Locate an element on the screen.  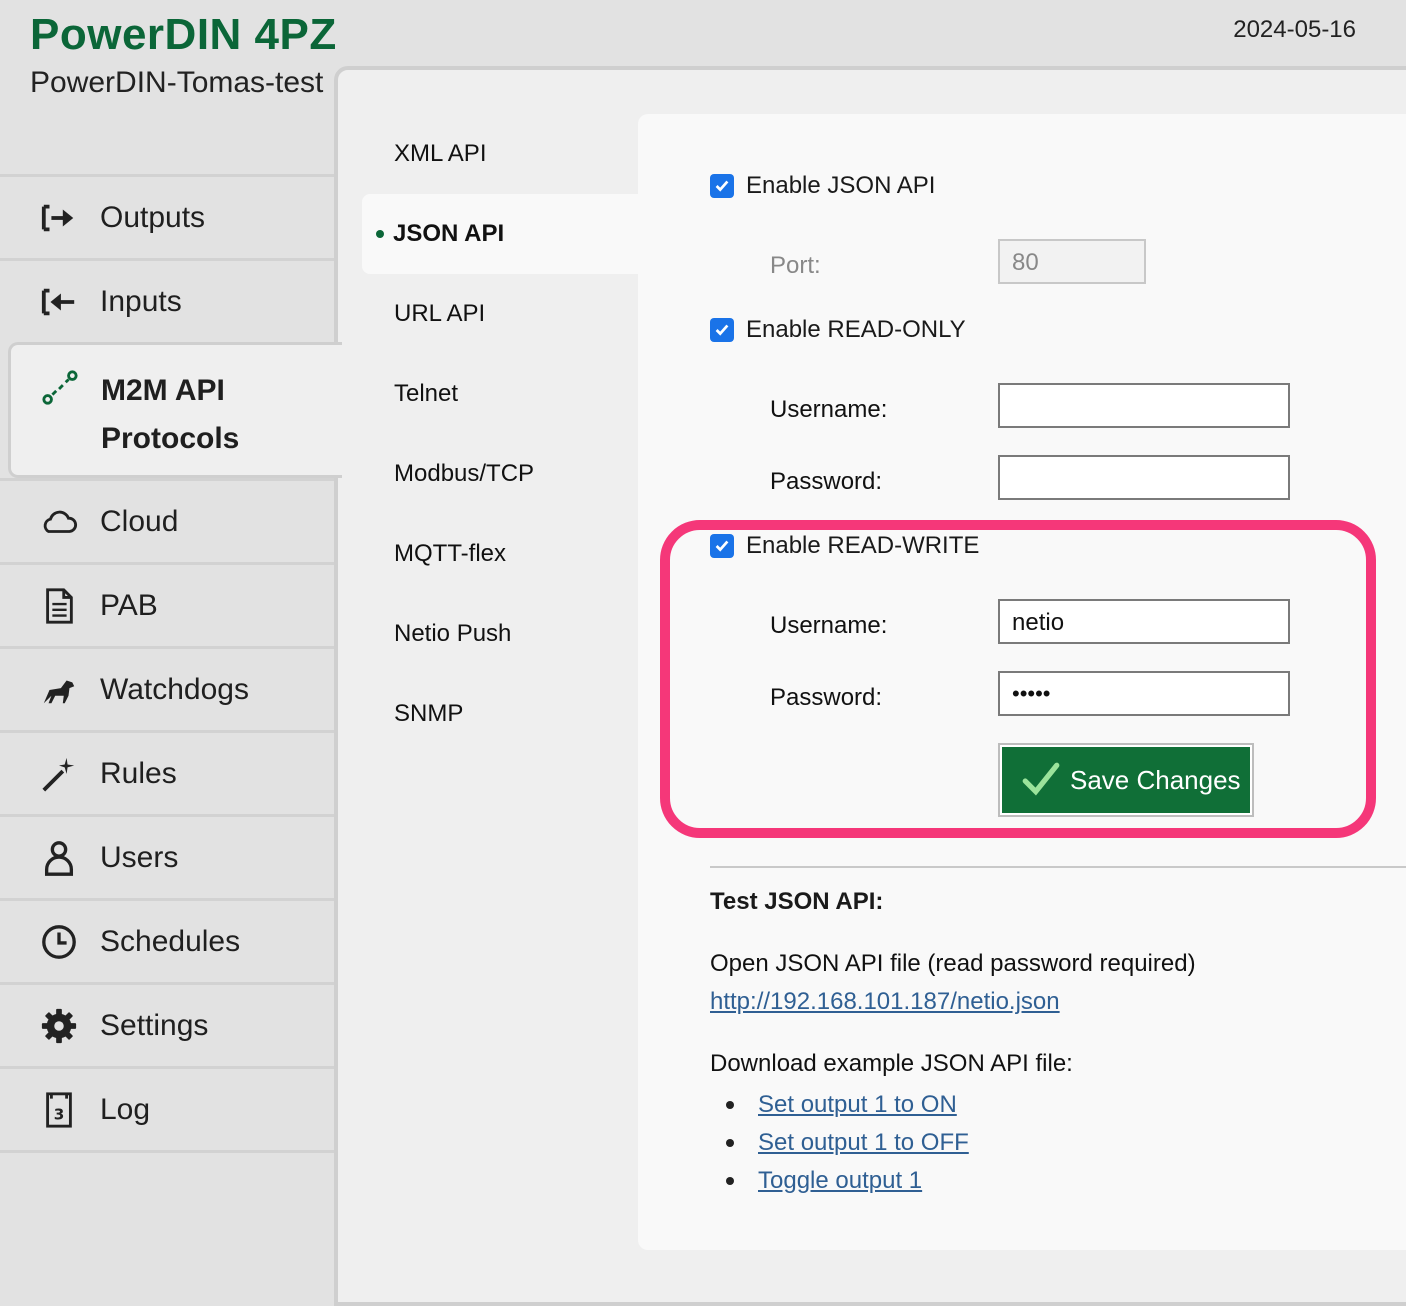
sidebar-item-label: M2M API is located at coordinates (163, 390).